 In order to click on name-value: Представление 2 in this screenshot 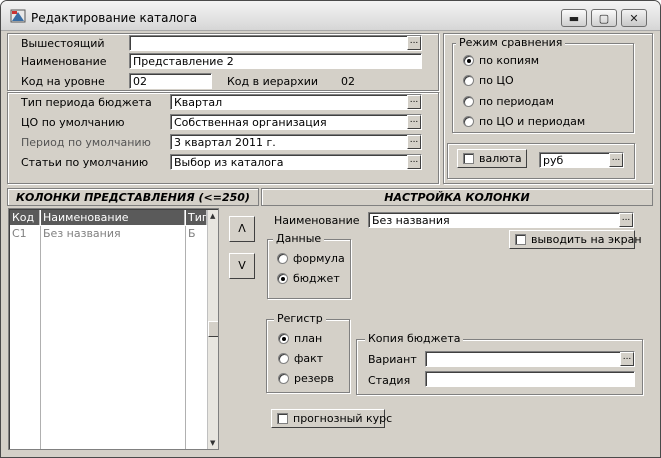, I will do `click(183, 61)`.